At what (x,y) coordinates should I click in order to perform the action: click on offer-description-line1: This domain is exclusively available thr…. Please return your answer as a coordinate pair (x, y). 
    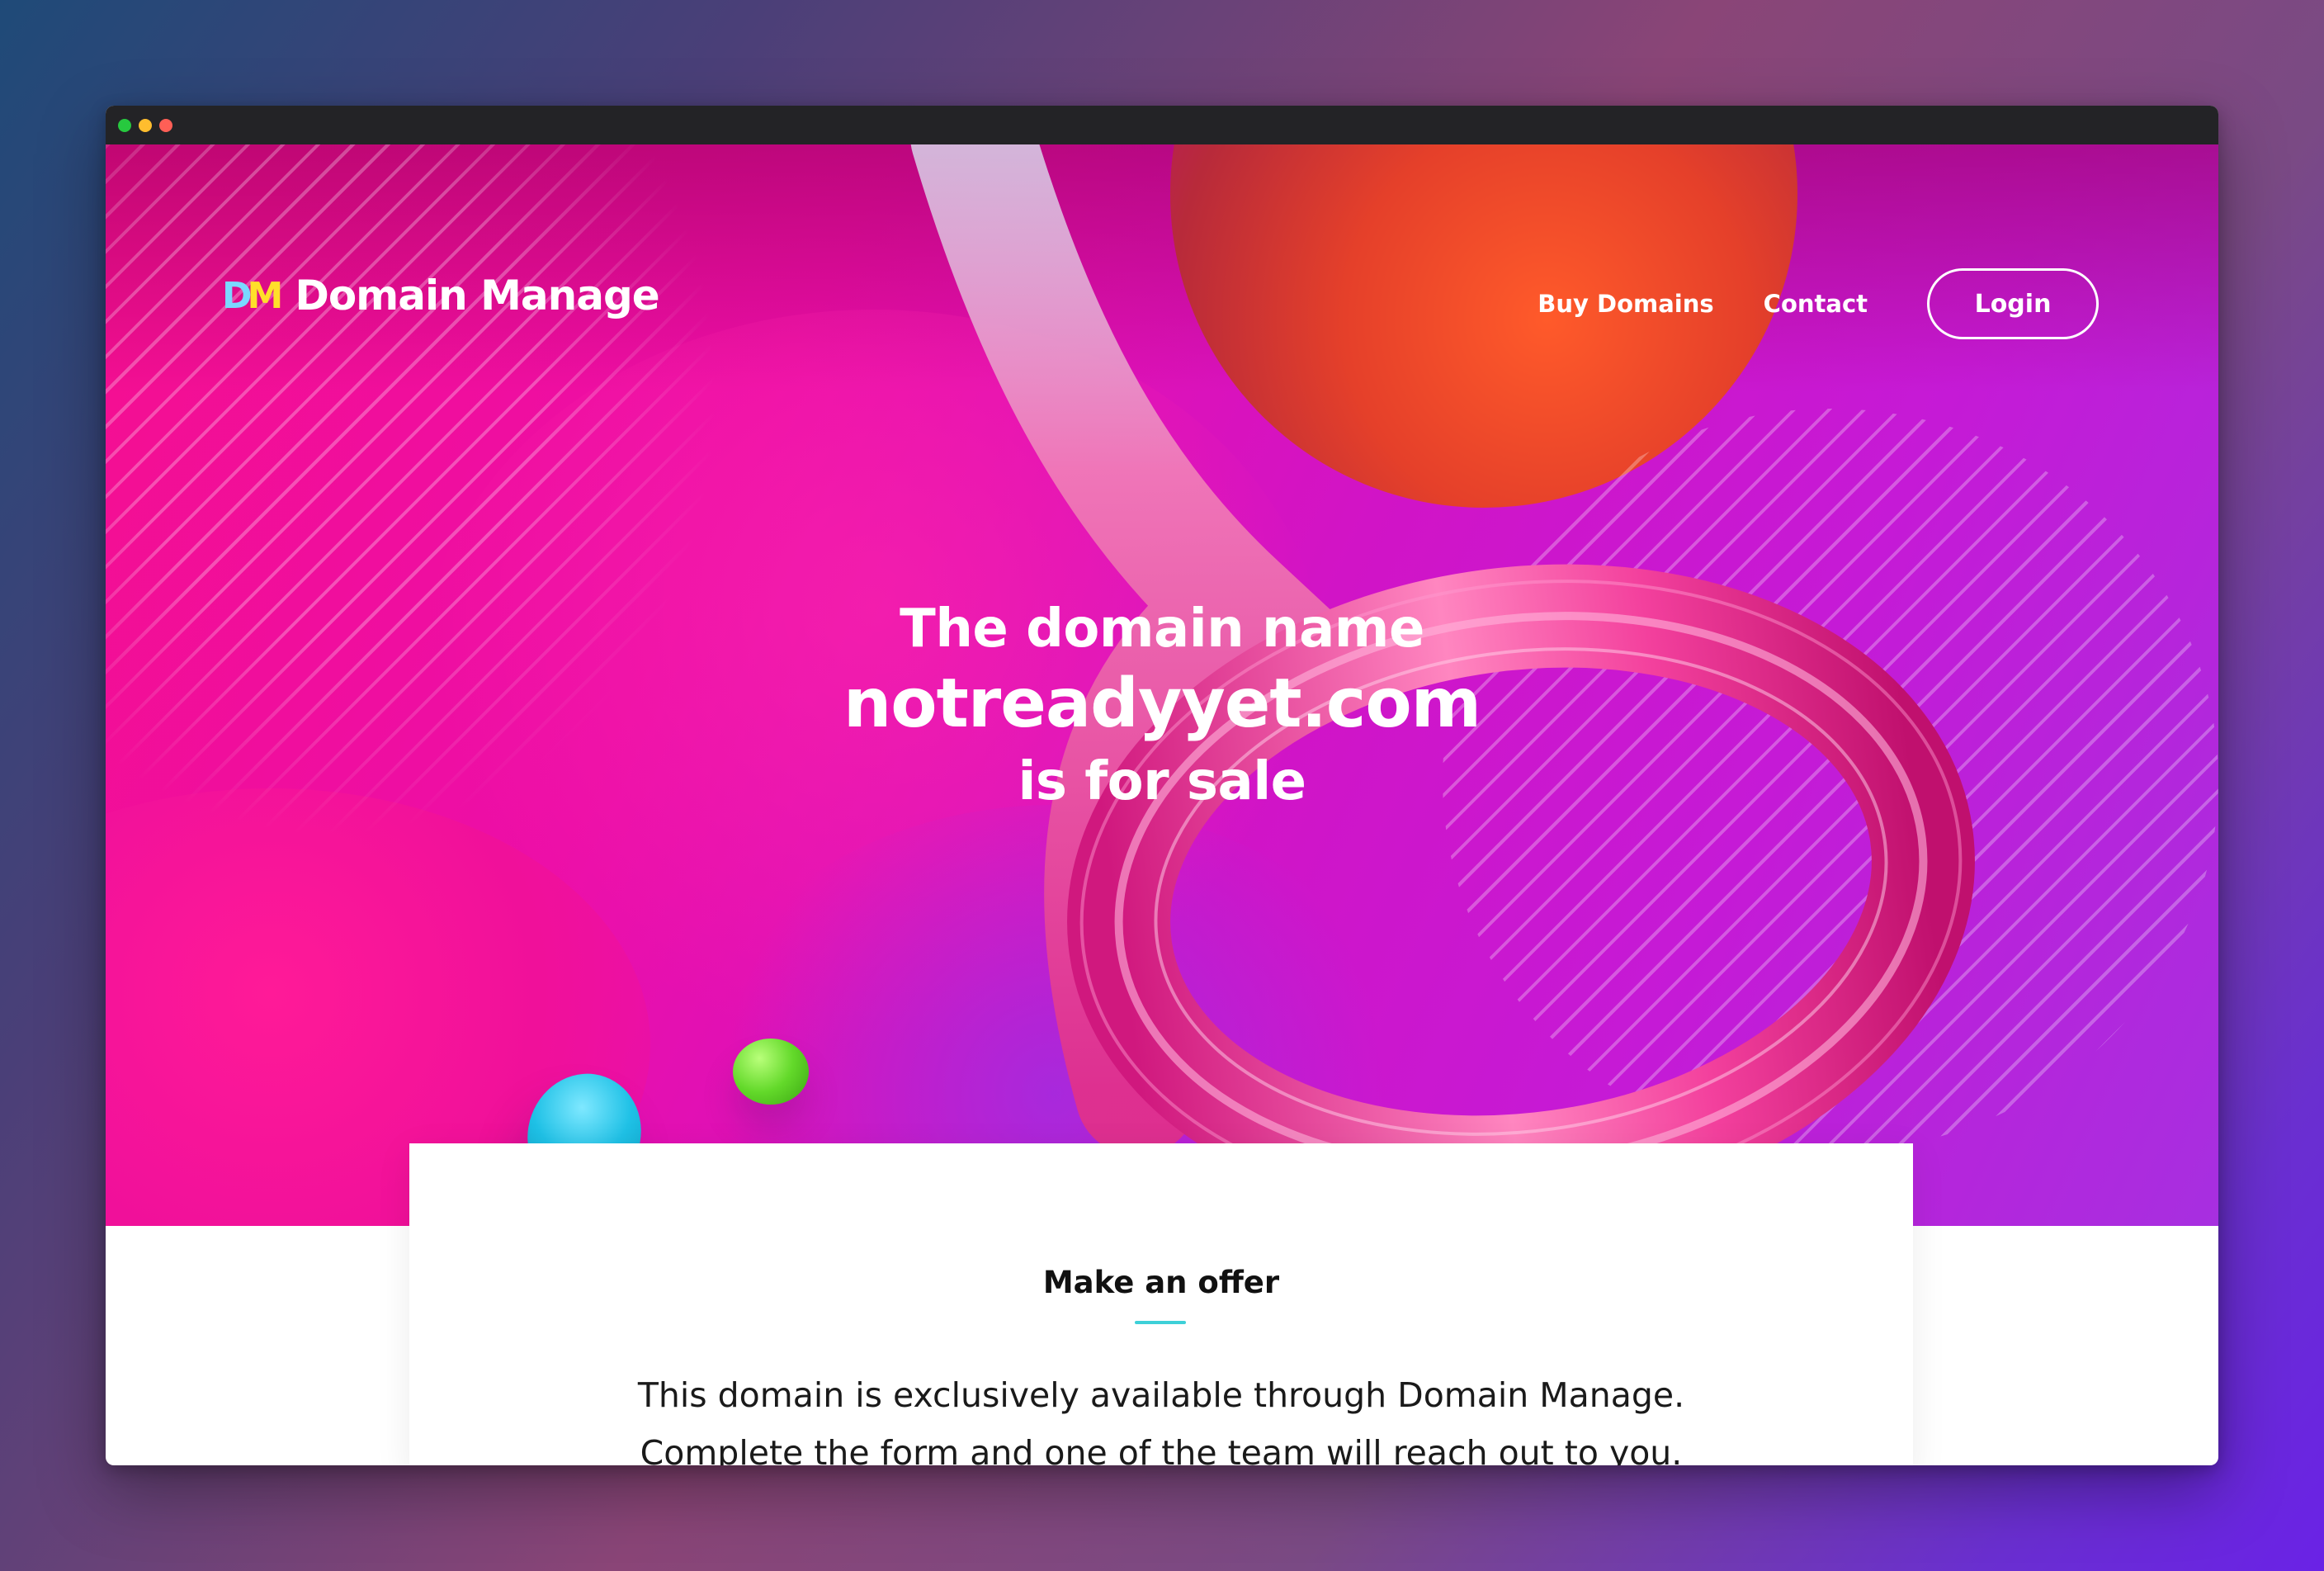
    Looking at the image, I should click on (1161, 1395).